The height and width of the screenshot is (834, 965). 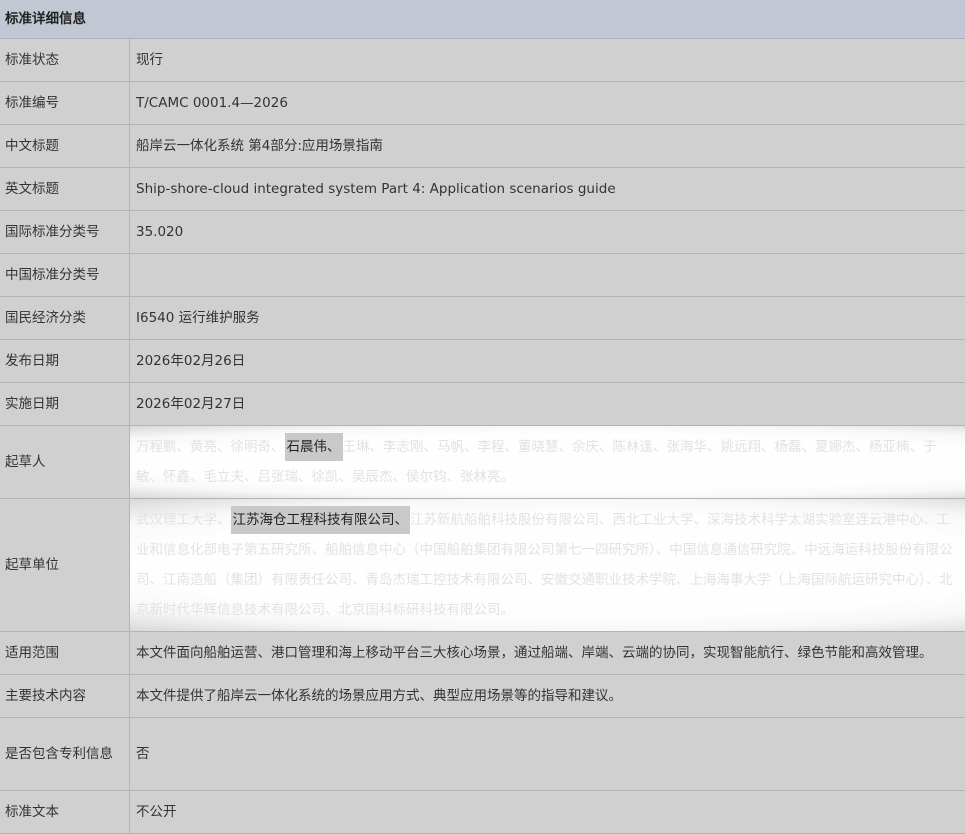 I want to click on value-tech-content: 本文件提供了船岸云一体化系统的场景应用方式、典型应用场景等的指导和建议。, so click(x=379, y=696).